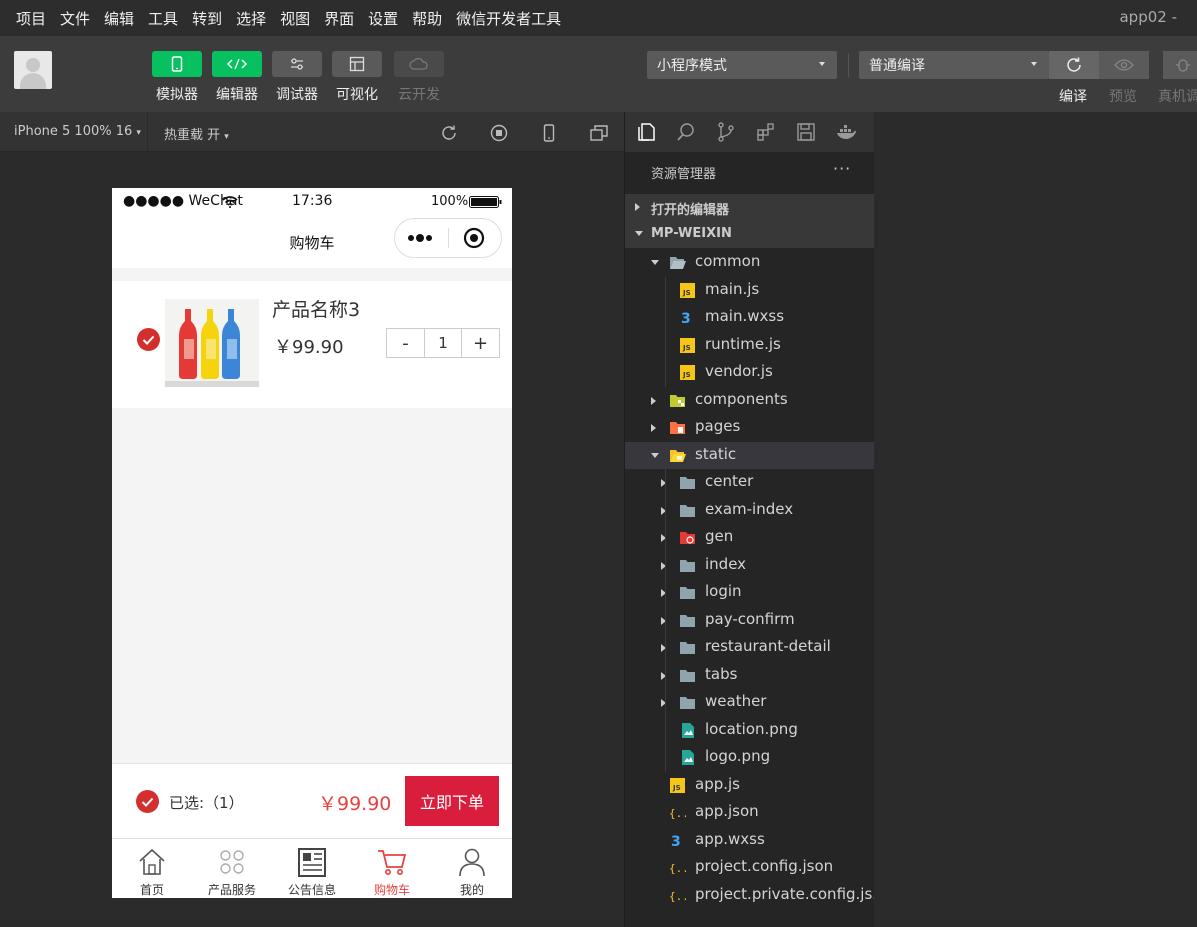 The width and height of the screenshot is (1197, 927). What do you see at coordinates (77, 131) in the screenshot?
I see `device-select: iPhone 5 100% 16 ▾` at bounding box center [77, 131].